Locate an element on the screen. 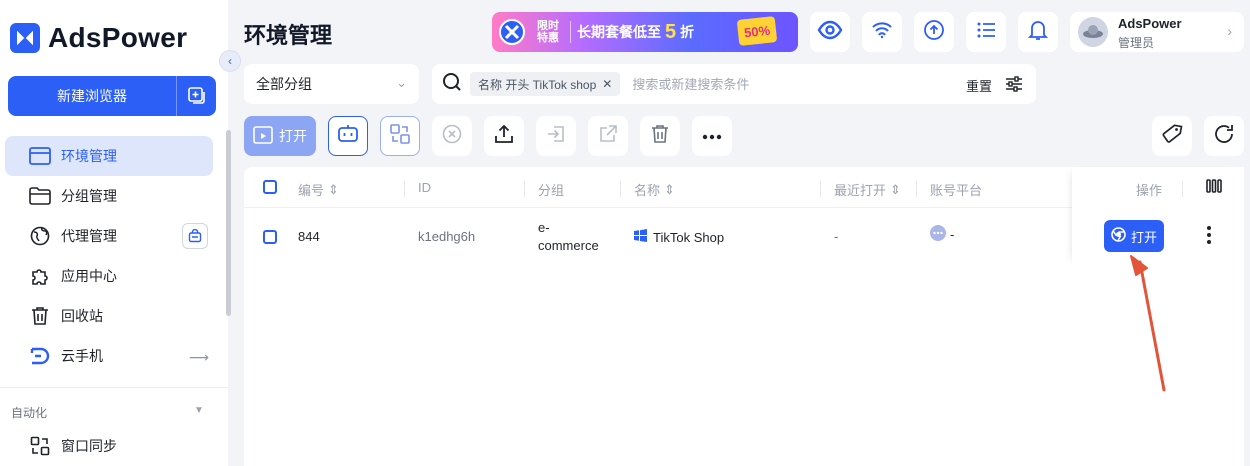 The image size is (1250, 466). eye-button is located at coordinates (830, 32).